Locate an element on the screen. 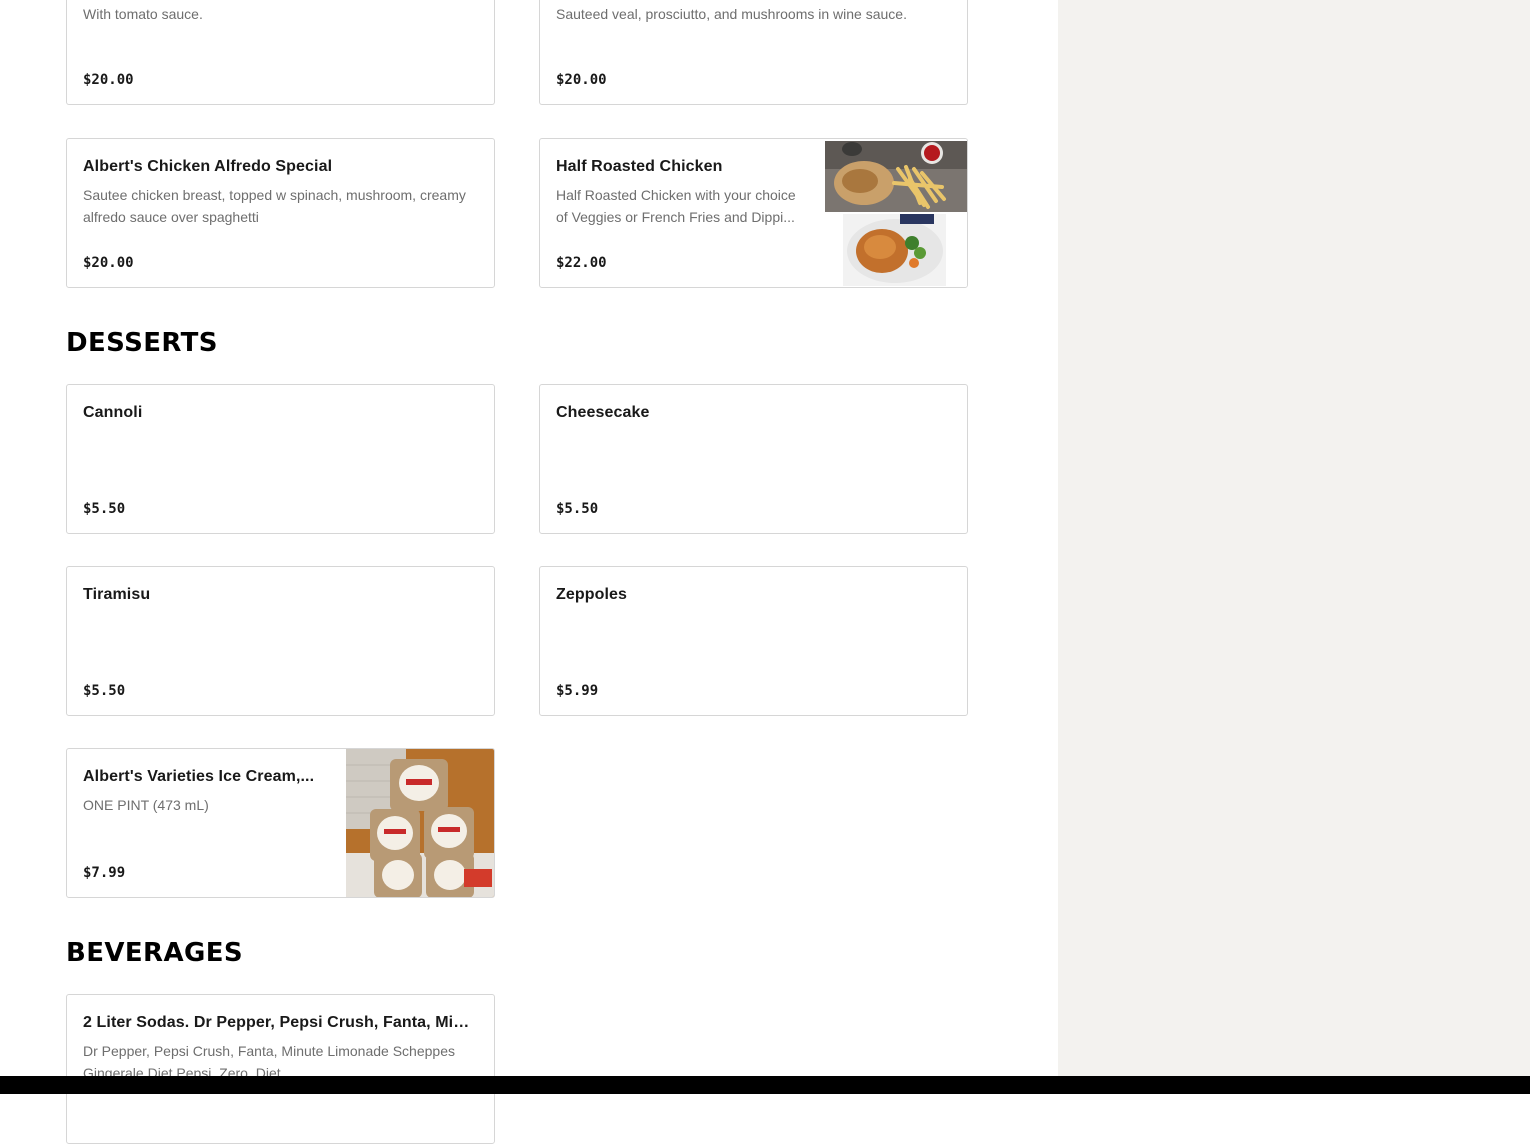 Image resolution: width=1530 pixels, height=1144 pixels. item-name: Cheesecake is located at coordinates (603, 412).